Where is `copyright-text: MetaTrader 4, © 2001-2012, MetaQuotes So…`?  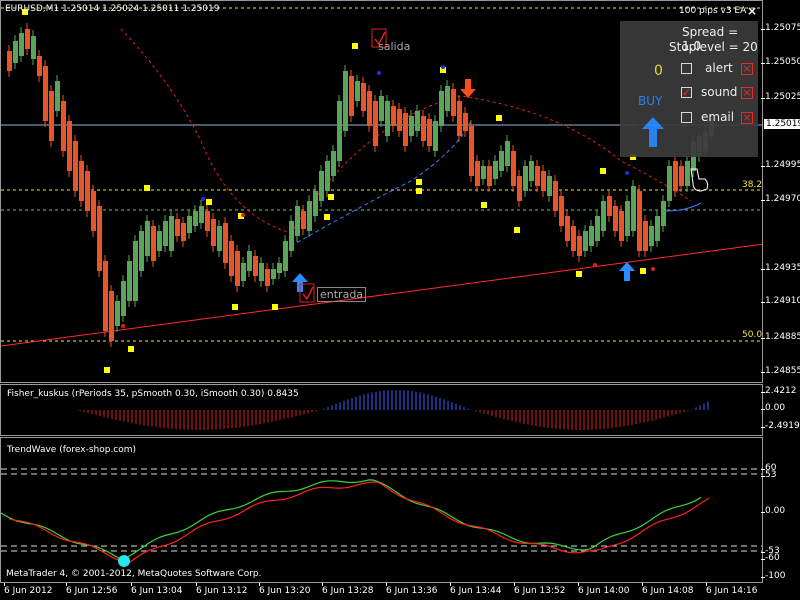
copyright-text: MetaTrader 4, © 2001-2012, MetaQuotes So… is located at coordinates (134, 574).